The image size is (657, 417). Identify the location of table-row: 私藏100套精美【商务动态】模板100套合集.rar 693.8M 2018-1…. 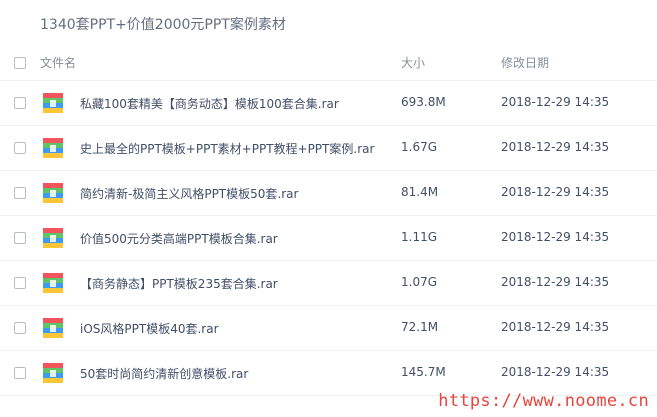
(328, 103).